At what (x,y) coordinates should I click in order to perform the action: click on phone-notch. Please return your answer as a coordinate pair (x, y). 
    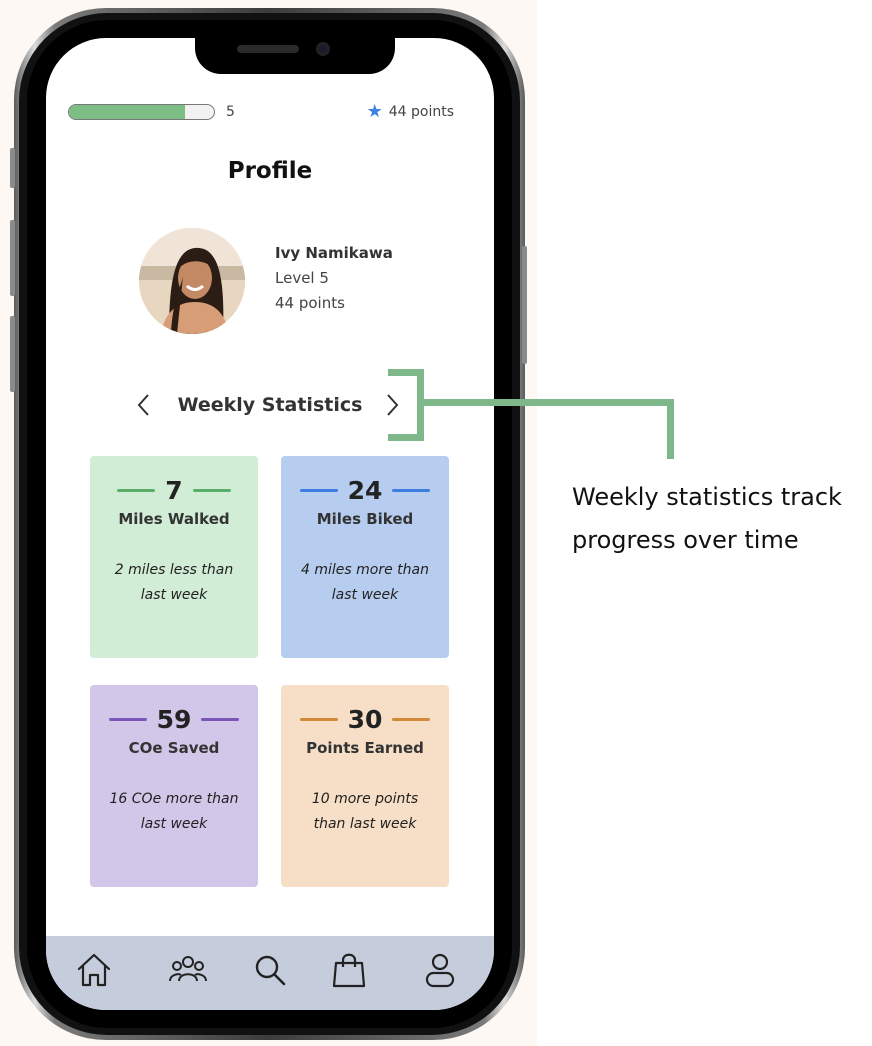
    Looking at the image, I should click on (295, 53).